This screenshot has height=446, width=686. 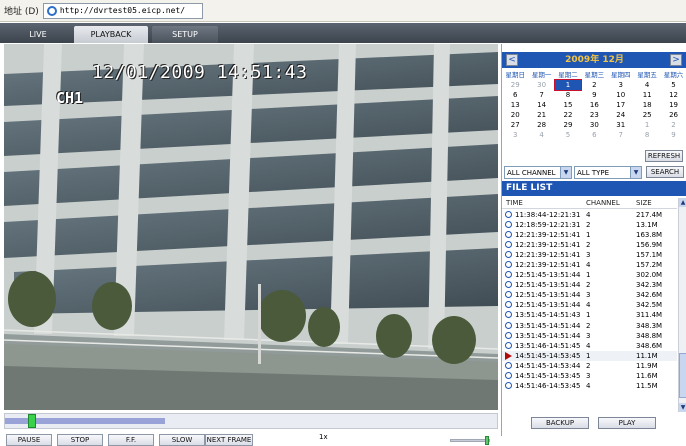 What do you see at coordinates (515, 105) in the screenshot?
I see `calendar-day: 13` at bounding box center [515, 105].